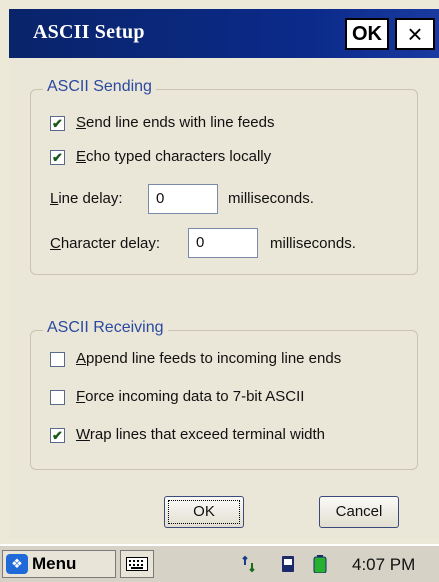 The width and height of the screenshot is (439, 582). I want to click on keyboard-button, so click(137, 564).